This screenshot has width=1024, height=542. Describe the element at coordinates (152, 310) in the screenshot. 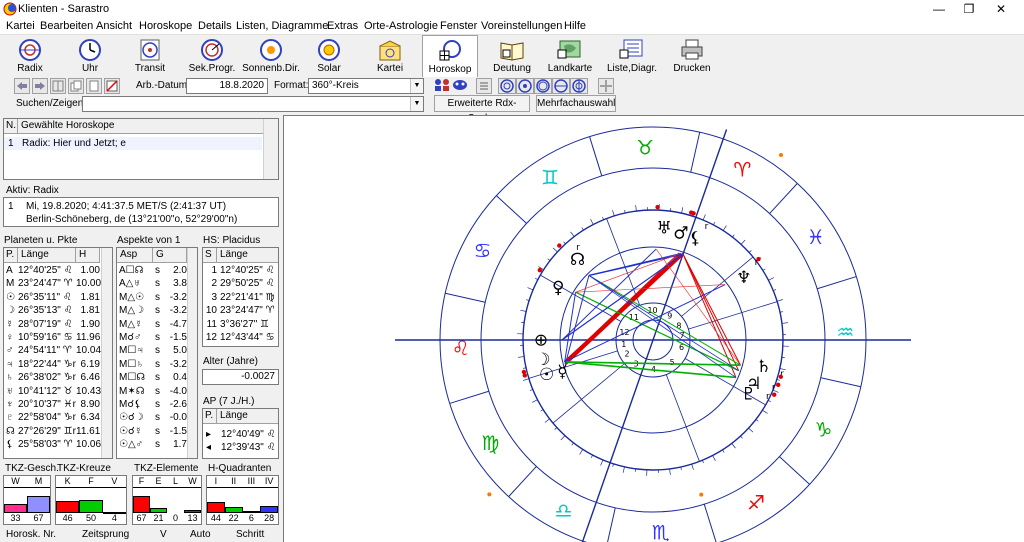

I see `table-row: M△☽ s -3.2` at that location.